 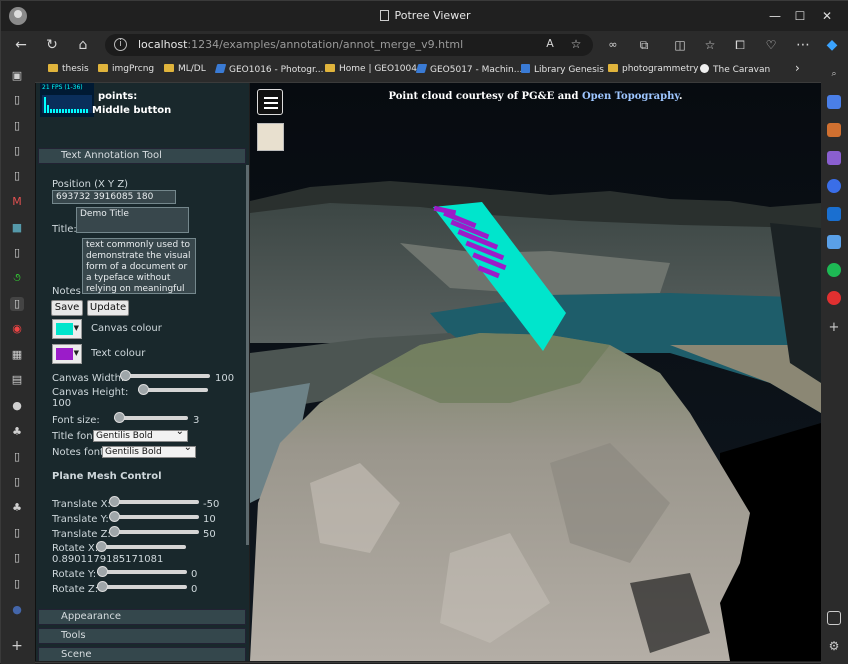 I want to click on scene-section-header: Scene, so click(x=142, y=654).